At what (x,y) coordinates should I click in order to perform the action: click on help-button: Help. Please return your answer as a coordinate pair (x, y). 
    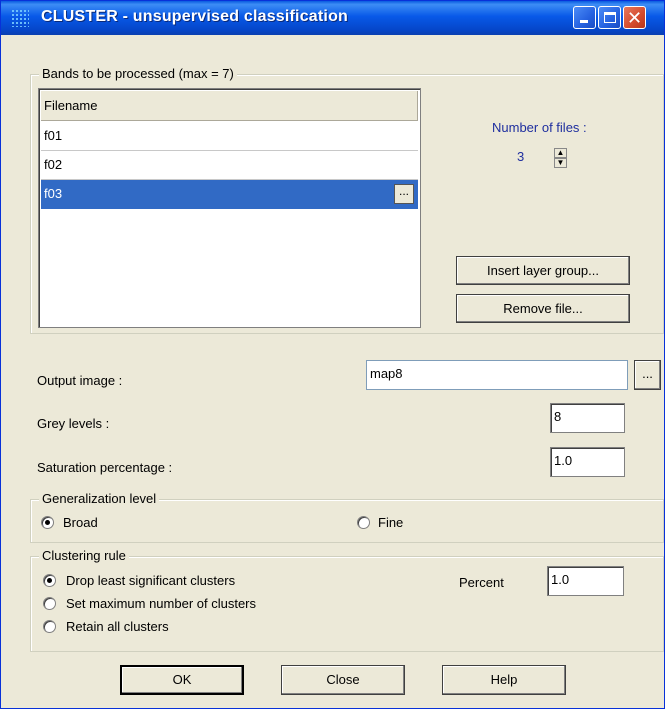
    Looking at the image, I should click on (504, 680).